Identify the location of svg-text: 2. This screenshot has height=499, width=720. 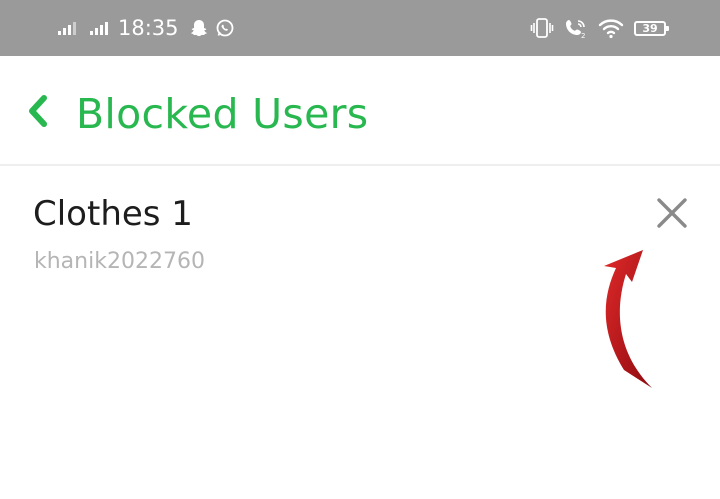
(583, 35).